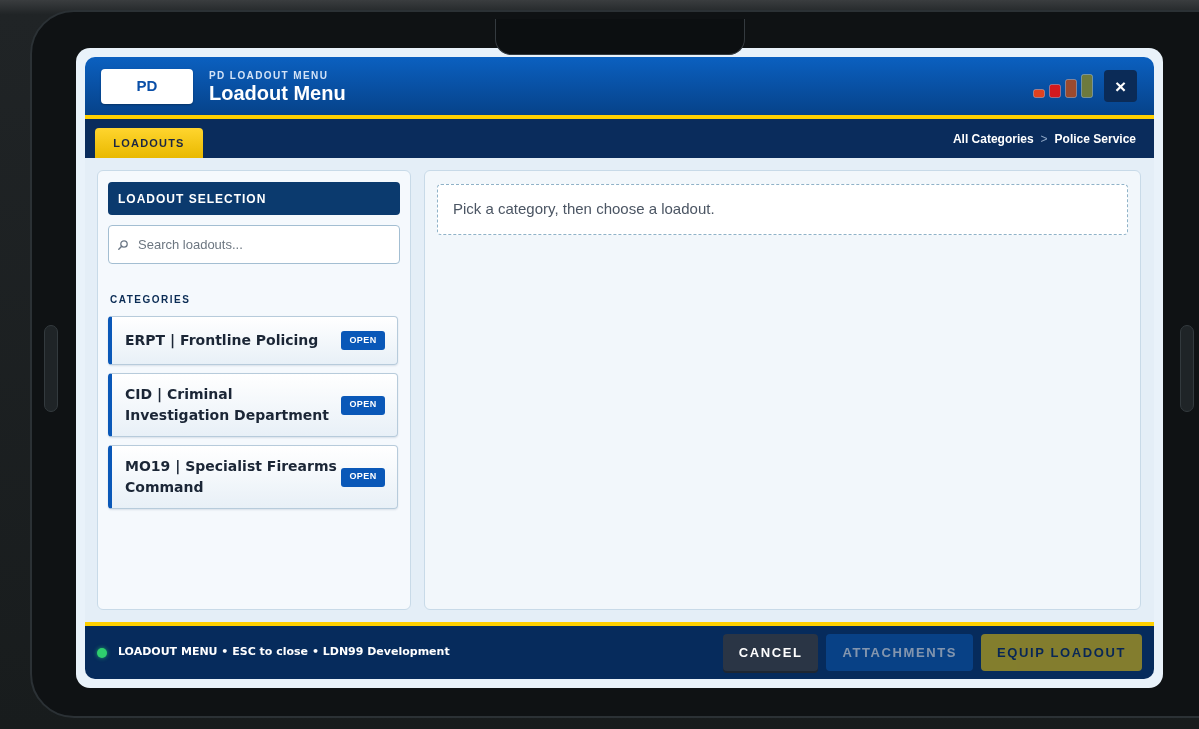 This screenshot has width=1199, height=729. What do you see at coordinates (227, 405) in the screenshot?
I see `category-name: CID | Criminal Investigation Department` at bounding box center [227, 405].